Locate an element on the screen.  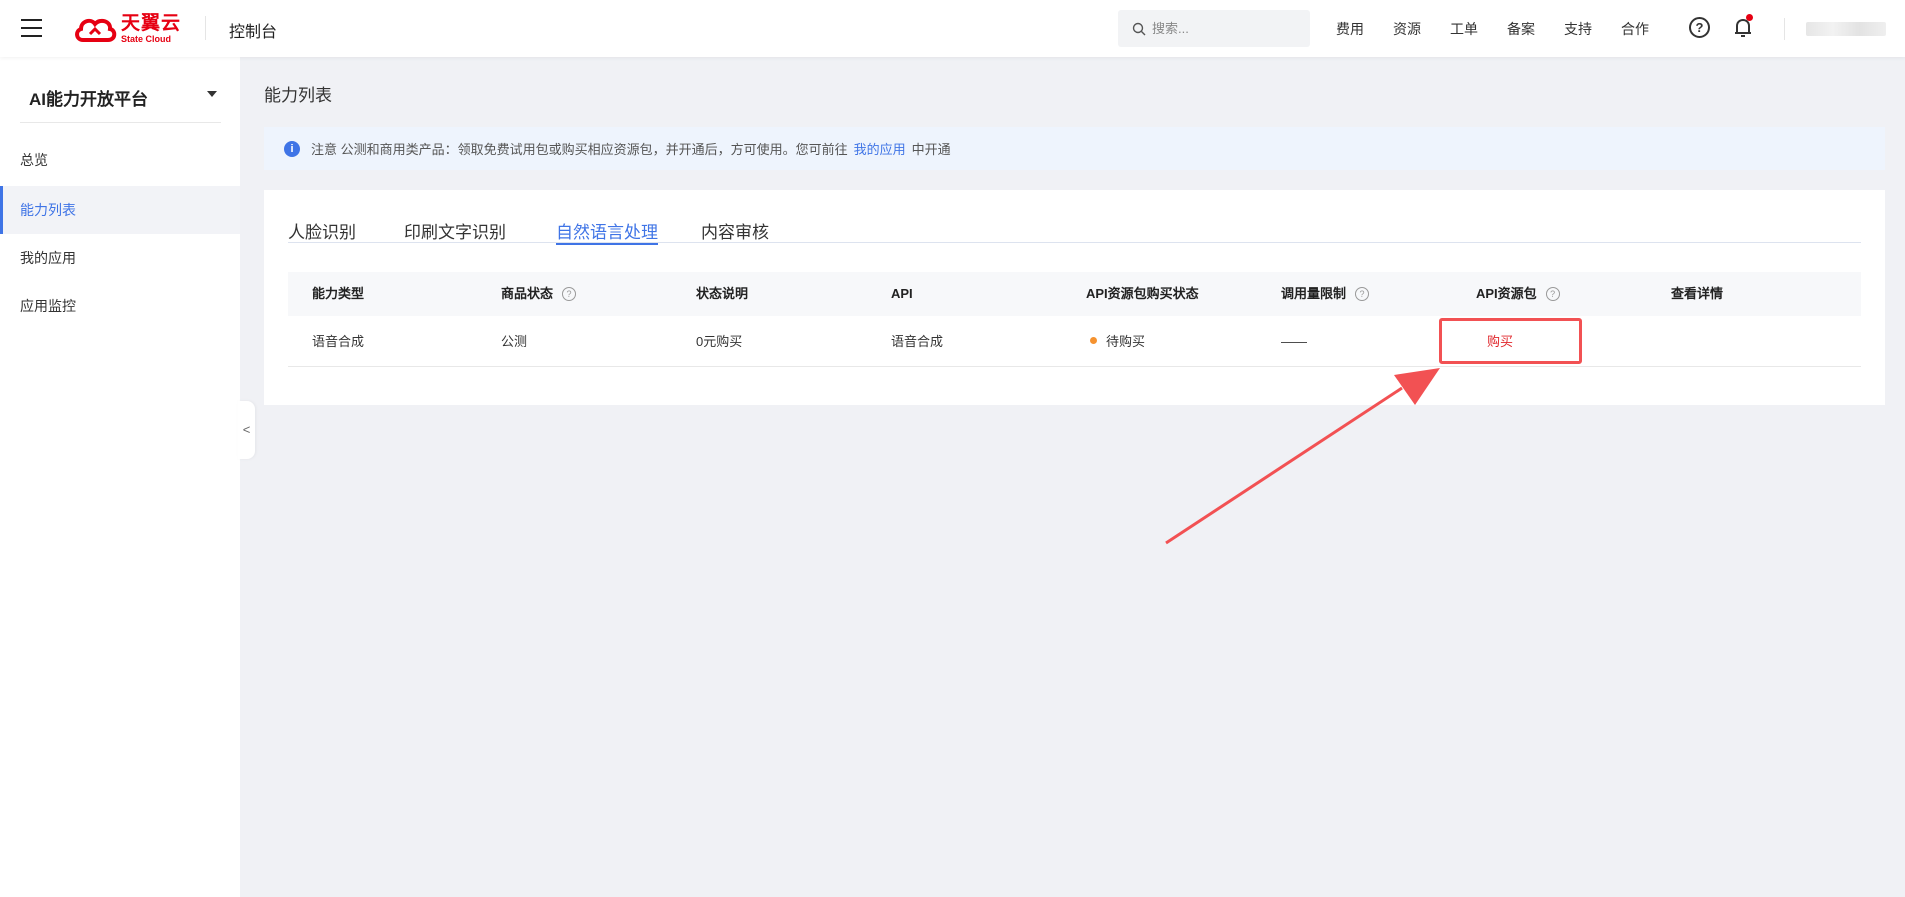
caret-down-icon is located at coordinates (212, 94).